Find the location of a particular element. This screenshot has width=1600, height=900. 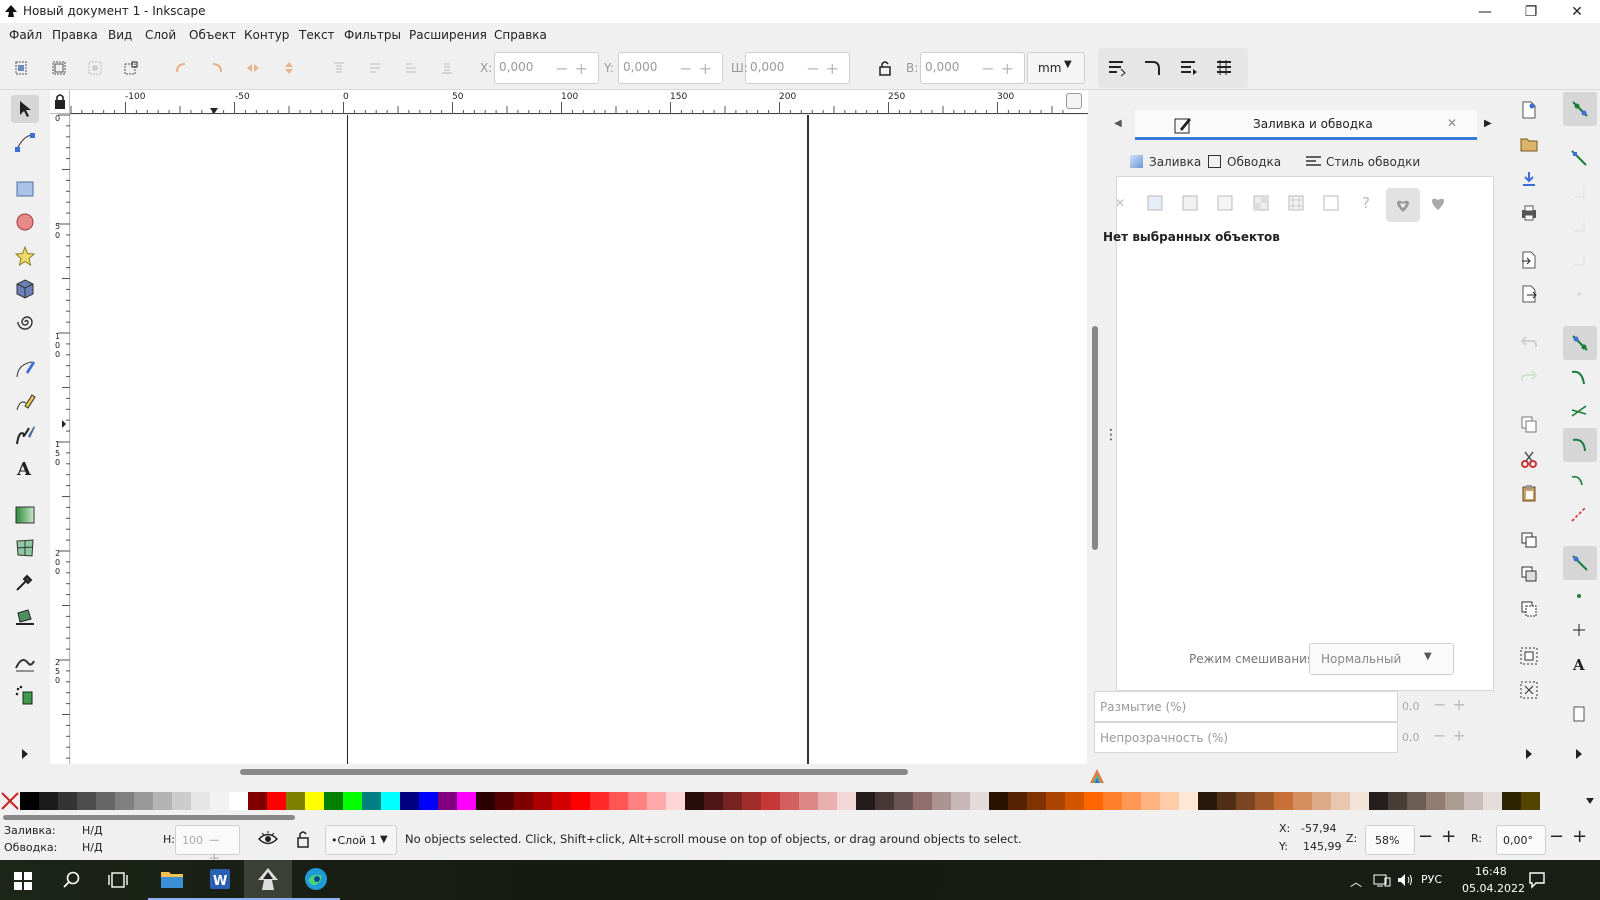

lock-proportions-icon is located at coordinates (885, 68).